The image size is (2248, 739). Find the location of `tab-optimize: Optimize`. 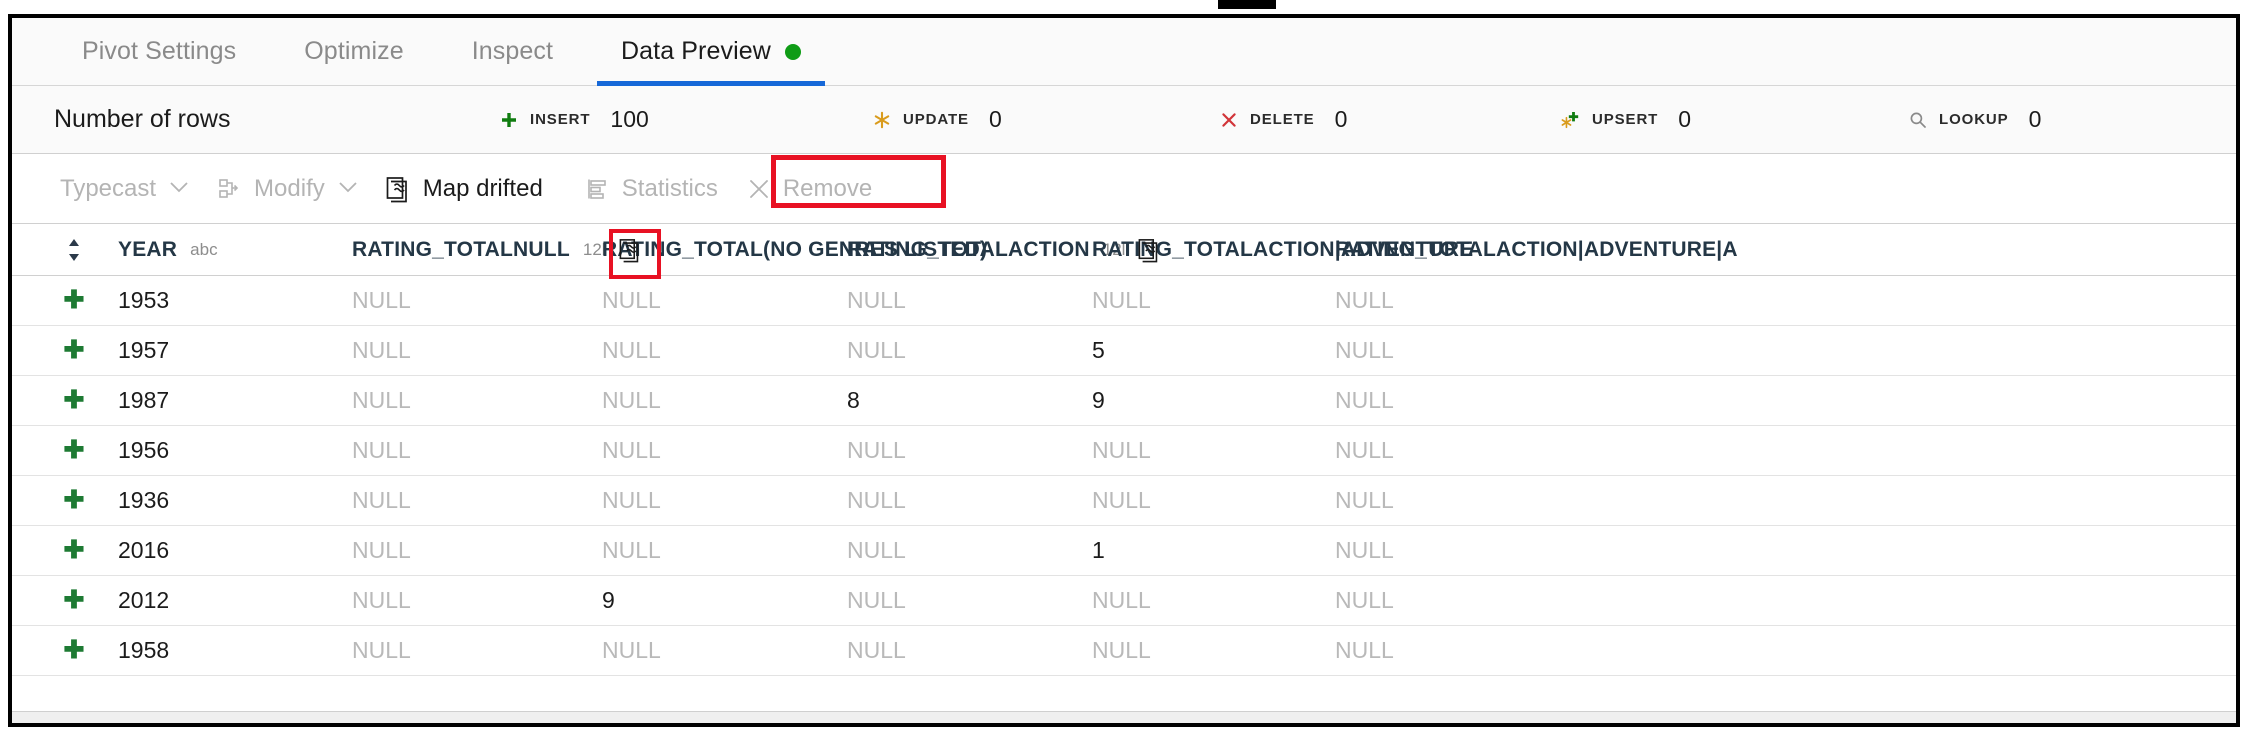

tab-optimize: Optimize is located at coordinates (353, 51).